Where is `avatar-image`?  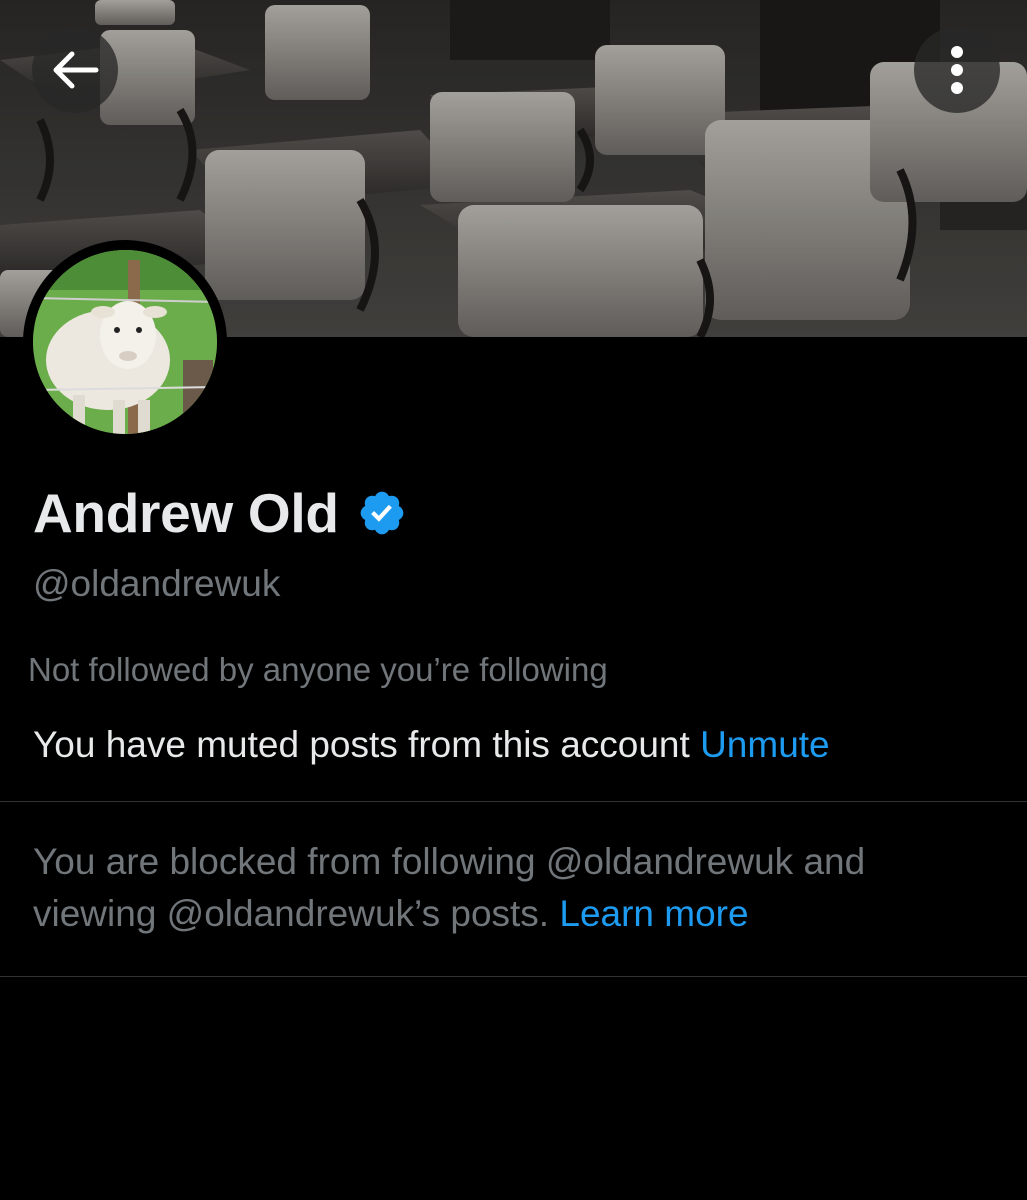 avatar-image is located at coordinates (125, 342).